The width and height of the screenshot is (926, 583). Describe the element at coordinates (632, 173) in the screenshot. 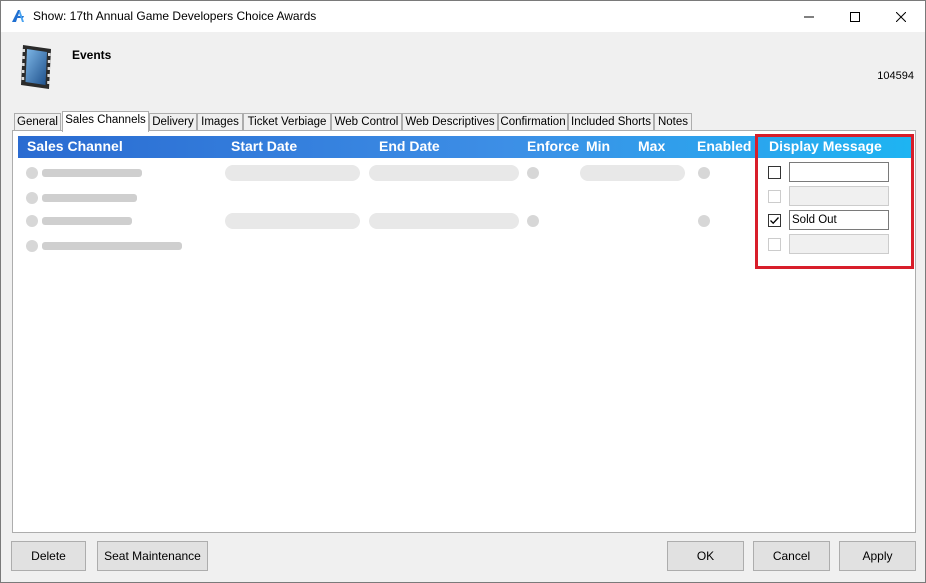

I see `redacted-numeric` at that location.